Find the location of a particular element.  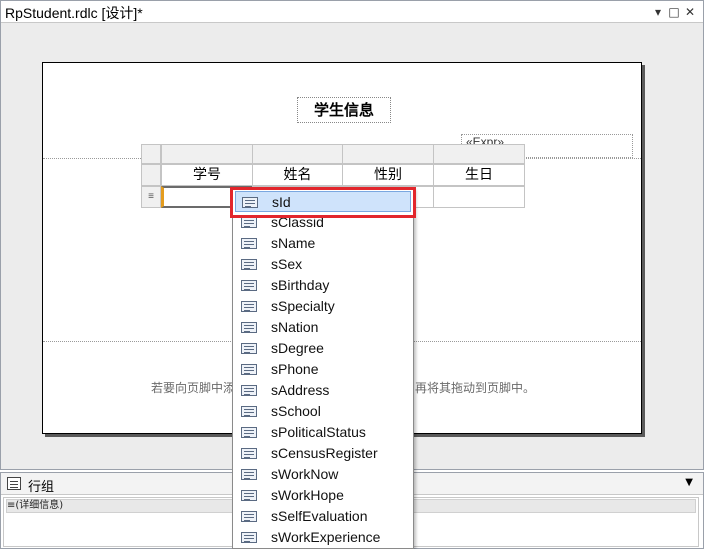

window-dropdown-icon: ▾ is located at coordinates (658, 12).